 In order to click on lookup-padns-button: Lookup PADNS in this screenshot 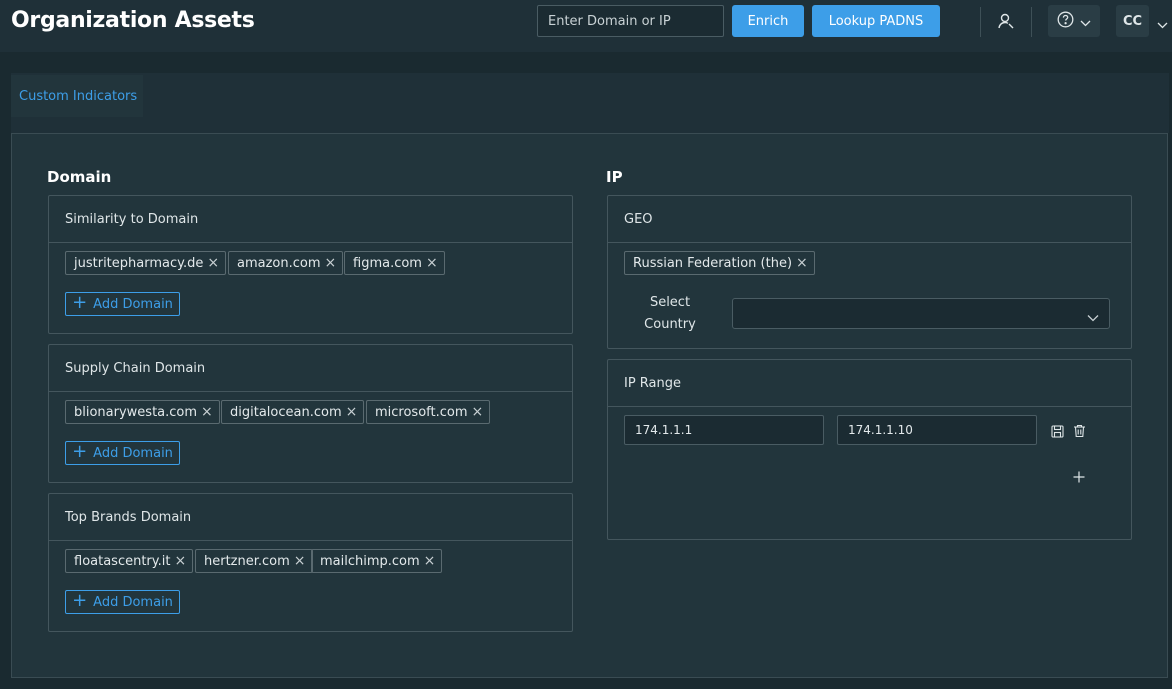, I will do `click(876, 21)`.